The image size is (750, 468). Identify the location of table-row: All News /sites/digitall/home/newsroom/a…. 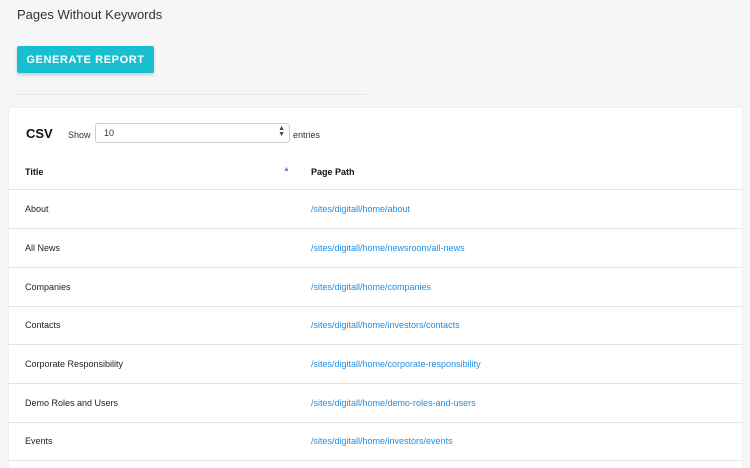
(375, 248).